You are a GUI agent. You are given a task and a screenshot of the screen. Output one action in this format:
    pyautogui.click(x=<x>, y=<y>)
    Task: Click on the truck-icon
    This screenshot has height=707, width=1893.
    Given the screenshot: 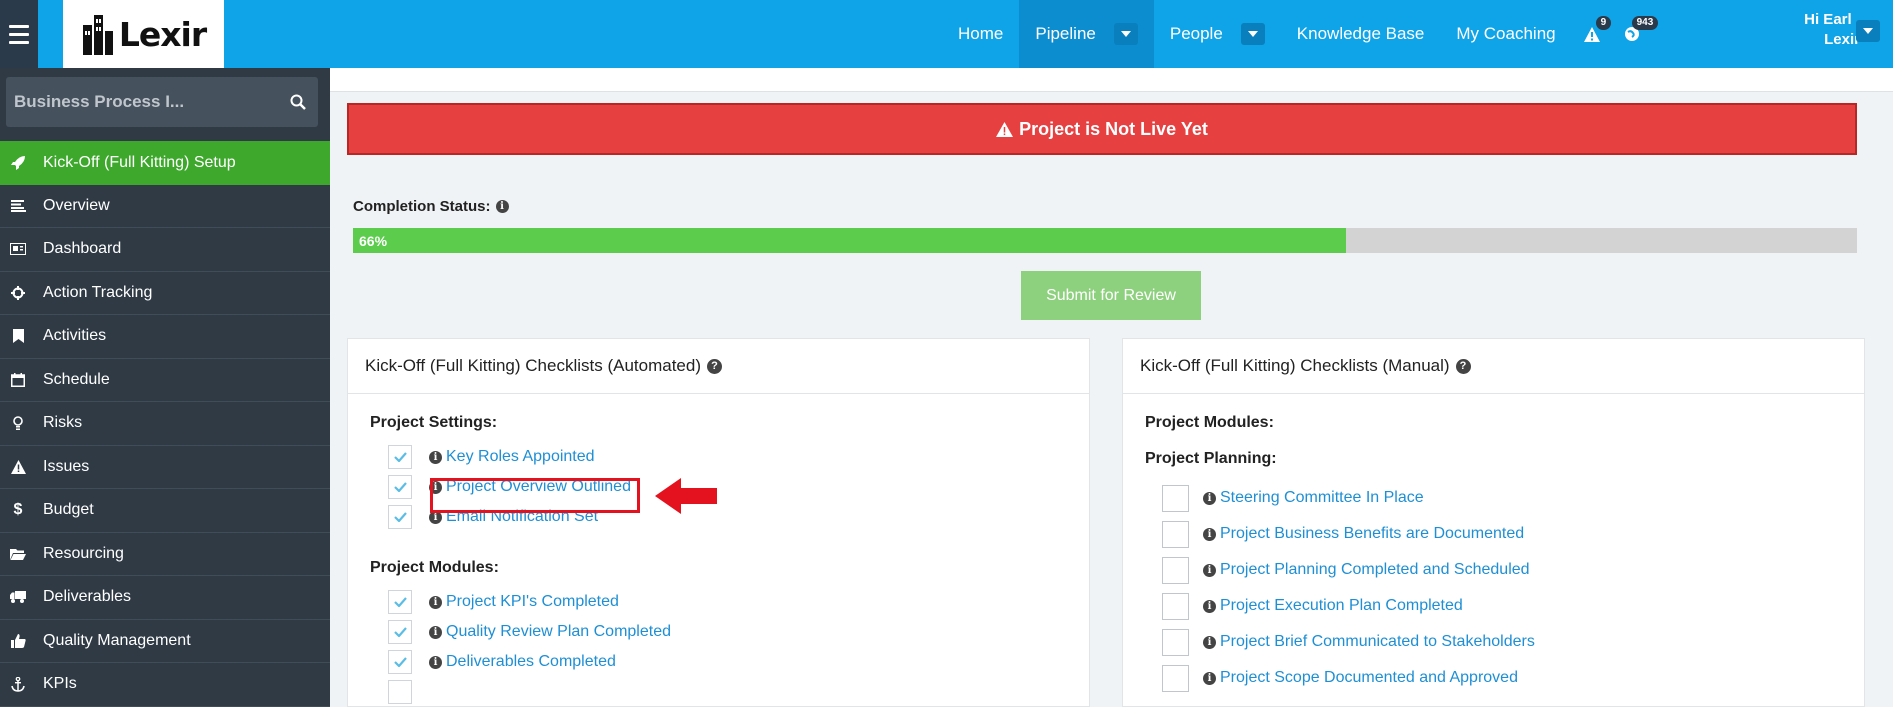 What is the action you would take?
    pyautogui.click(x=18, y=597)
    